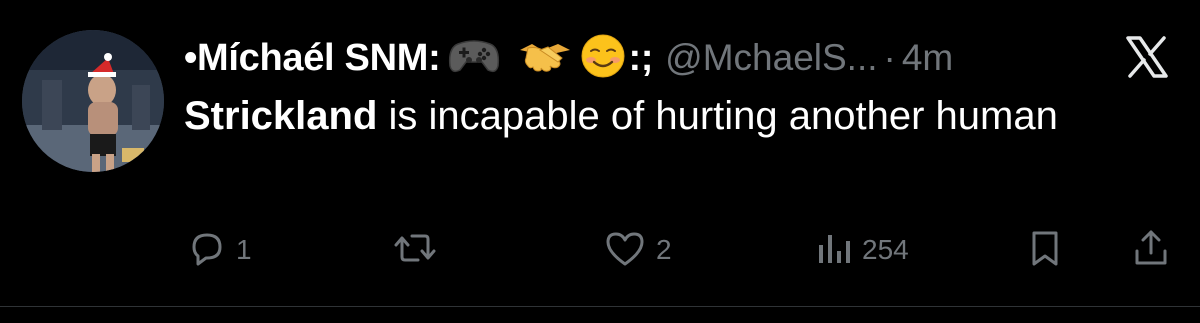  Describe the element at coordinates (625, 250) in the screenshot. I see `like-icon` at that location.